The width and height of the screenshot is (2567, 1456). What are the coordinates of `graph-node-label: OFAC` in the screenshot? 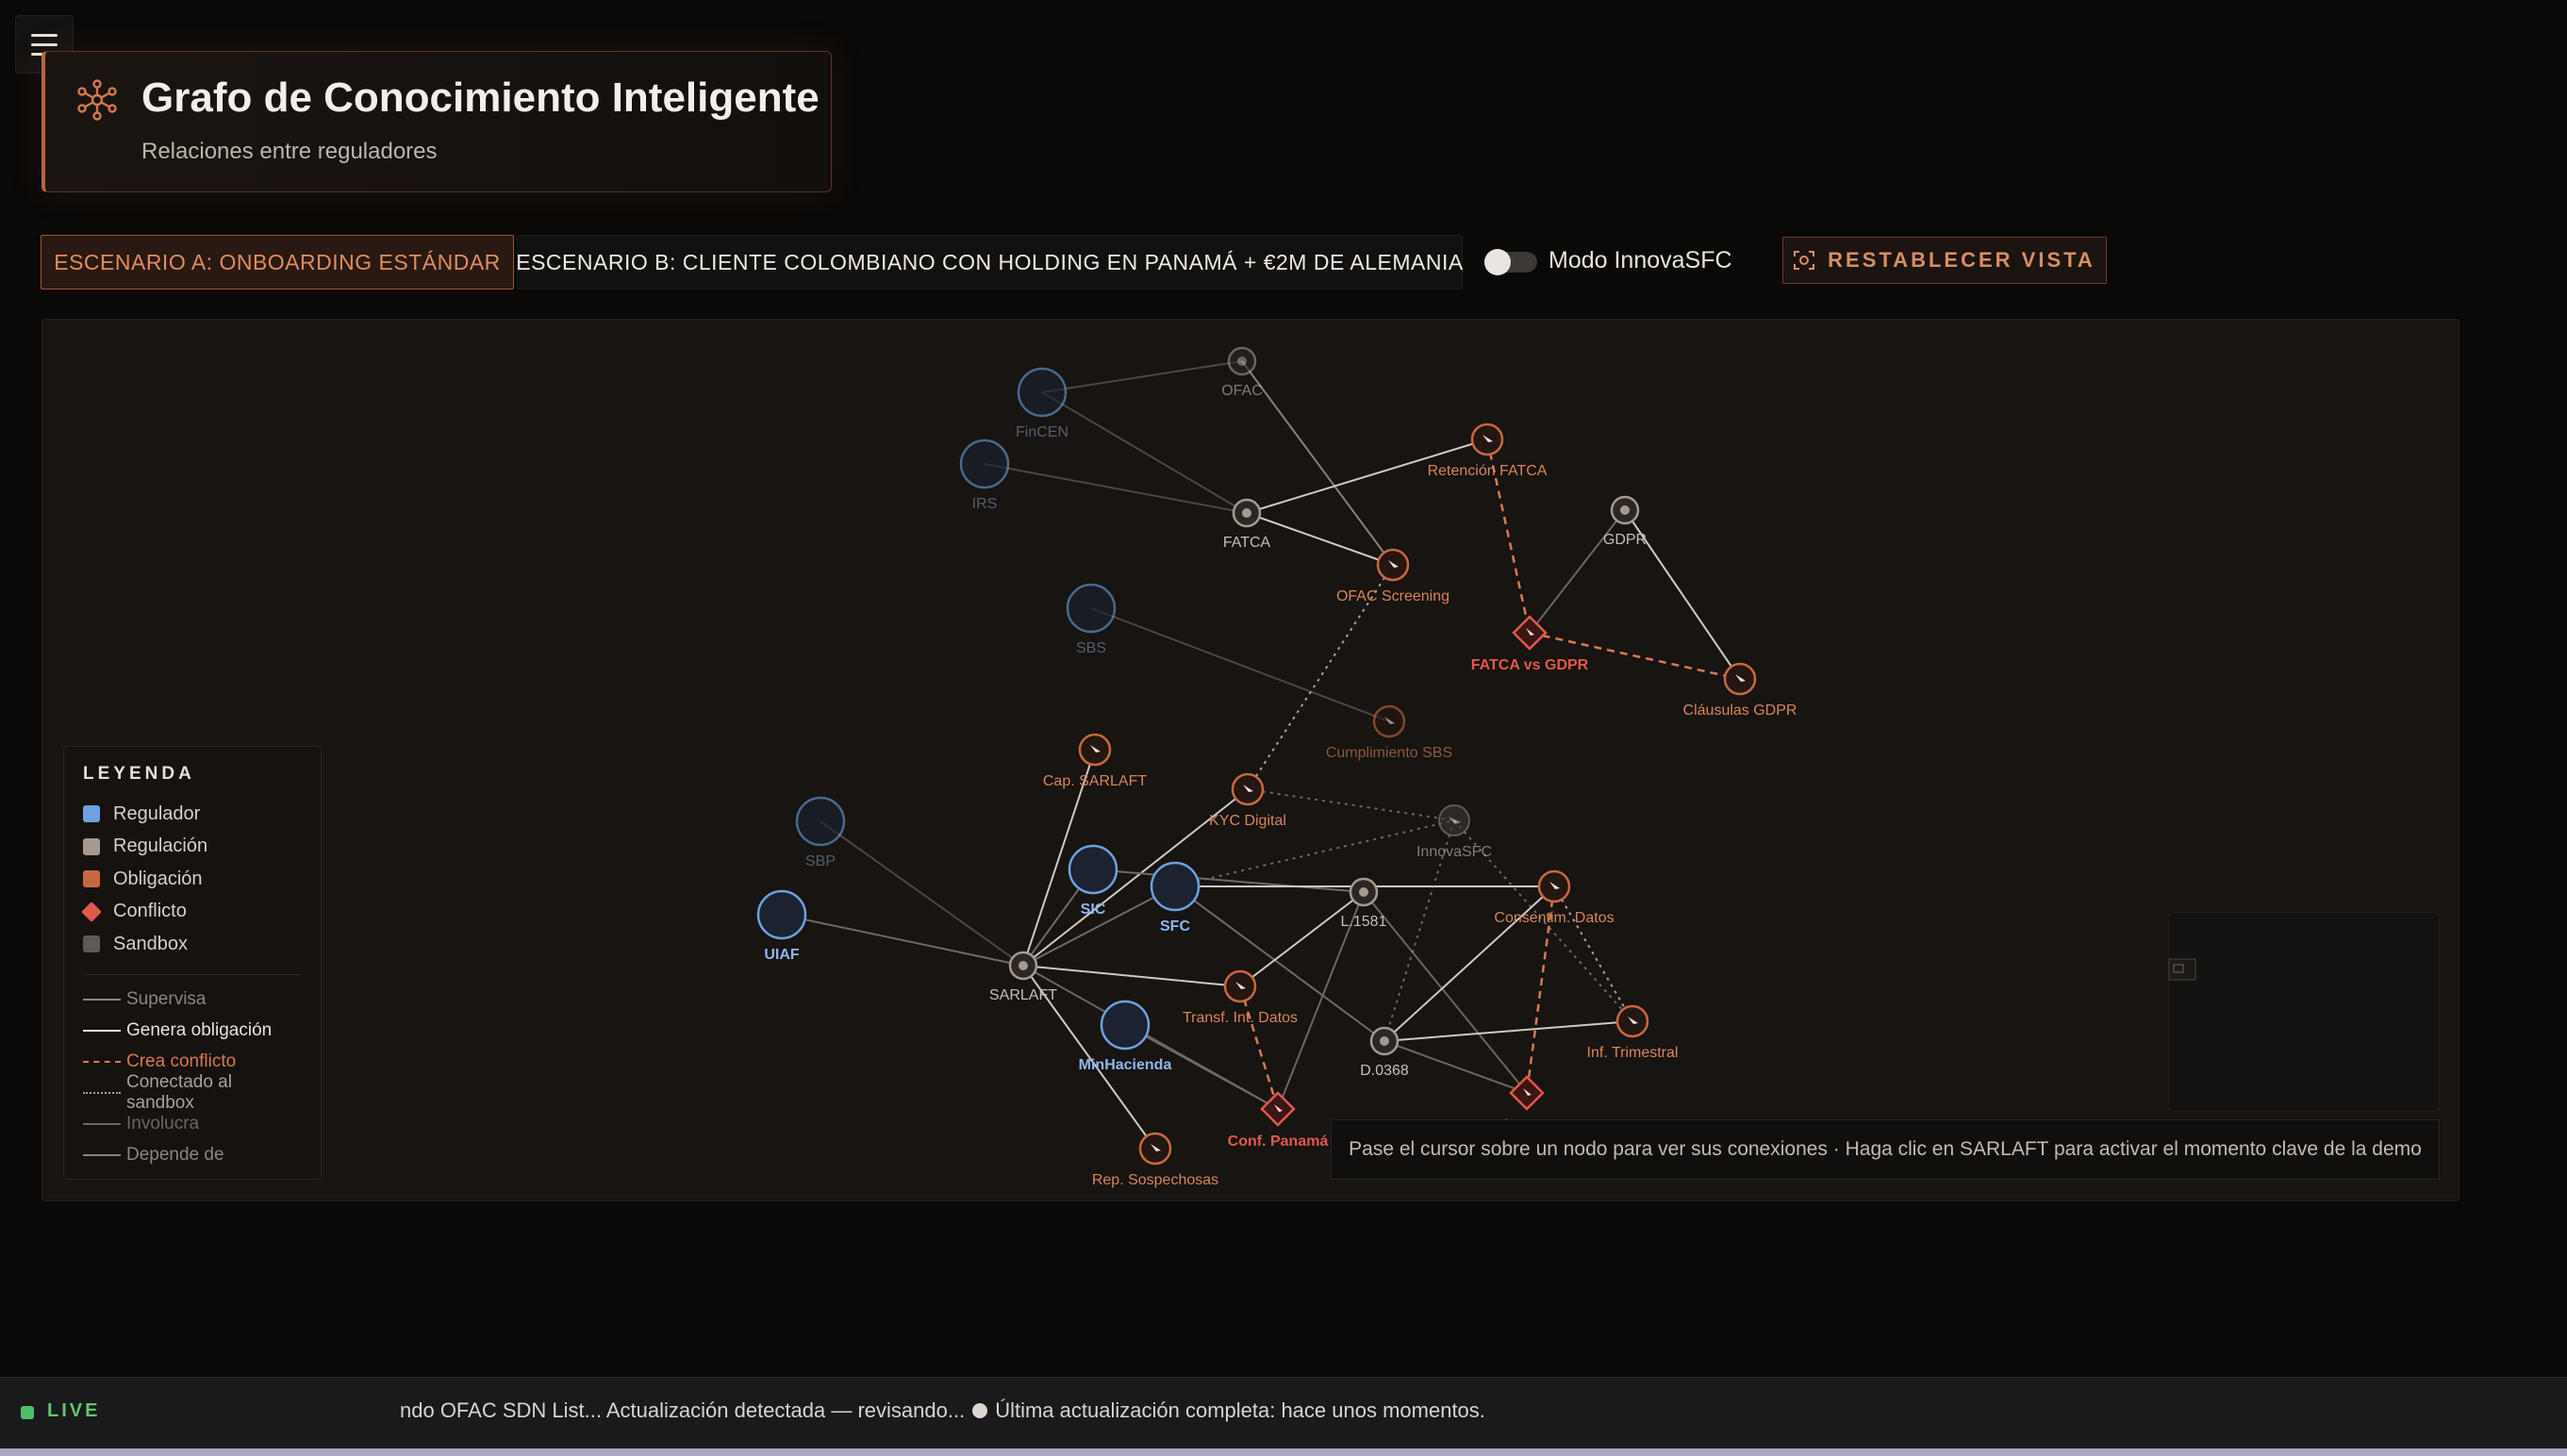 It's located at (1242, 391).